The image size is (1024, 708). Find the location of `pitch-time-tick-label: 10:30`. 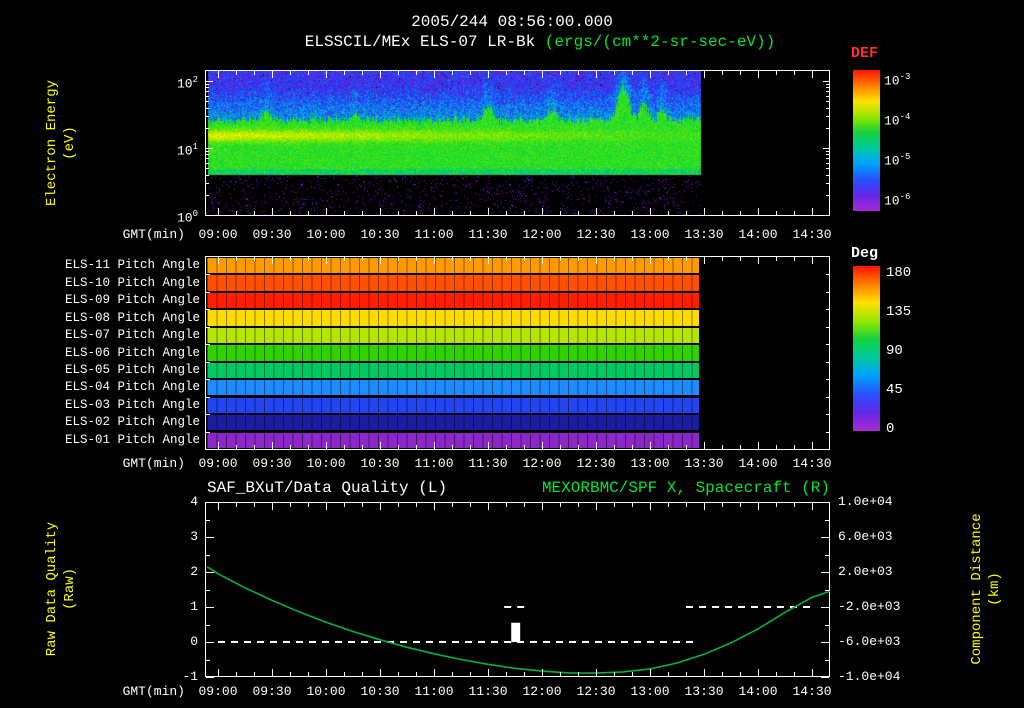

pitch-time-tick-label: 10:30 is located at coordinates (380, 463).